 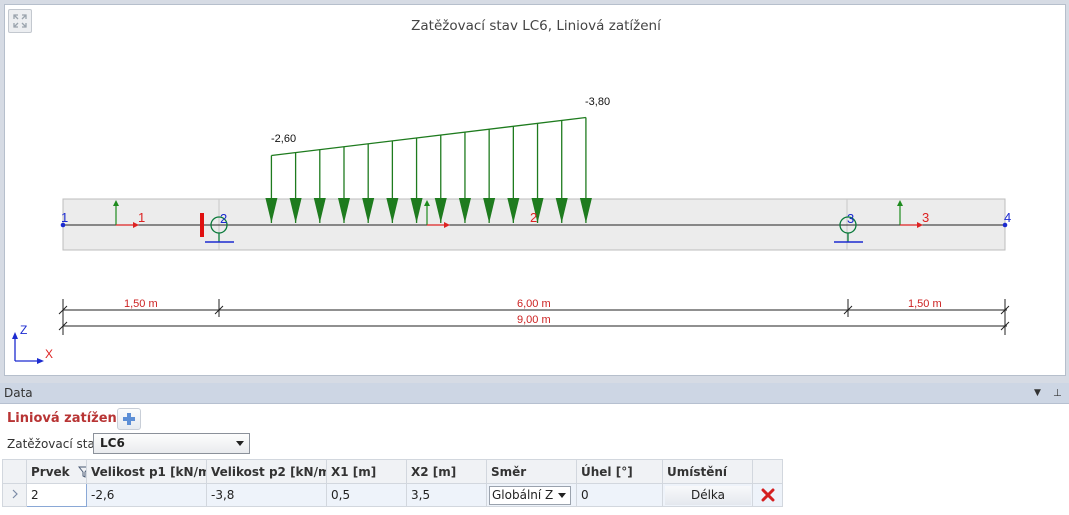 What do you see at coordinates (446, 471) in the screenshot?
I see `column-header-x2: X2 [m]` at bounding box center [446, 471].